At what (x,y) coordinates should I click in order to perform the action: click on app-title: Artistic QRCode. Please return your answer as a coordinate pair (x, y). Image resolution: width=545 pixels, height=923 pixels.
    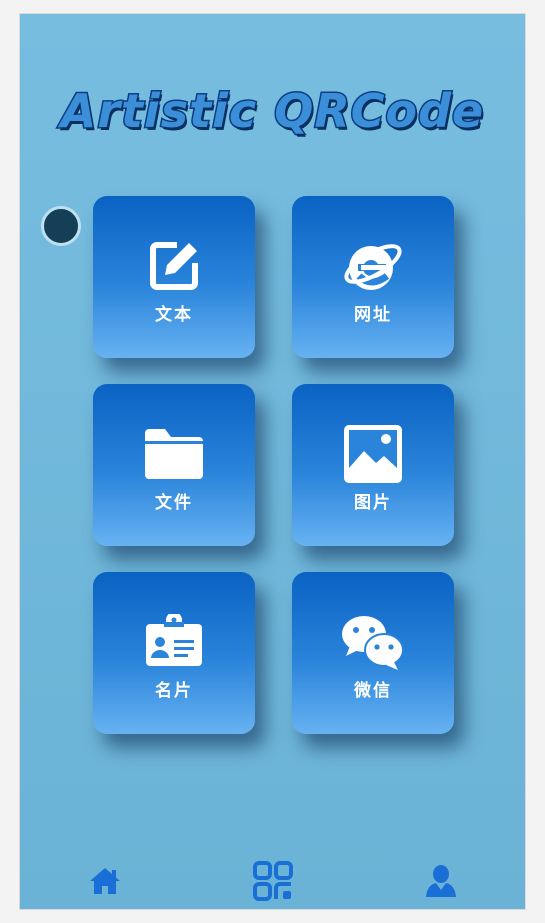
    Looking at the image, I should click on (272, 111).